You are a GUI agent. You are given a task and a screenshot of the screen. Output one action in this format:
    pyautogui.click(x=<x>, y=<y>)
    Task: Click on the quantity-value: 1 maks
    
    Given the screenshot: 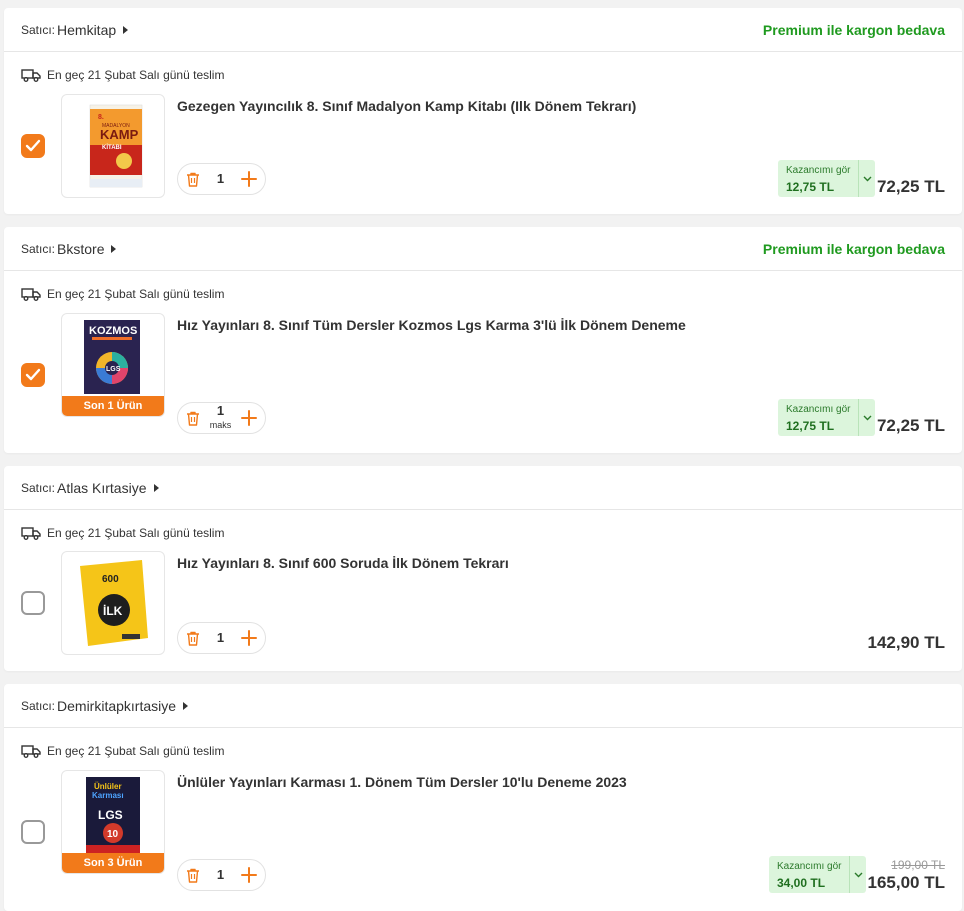 What is the action you would take?
    pyautogui.click(x=220, y=417)
    